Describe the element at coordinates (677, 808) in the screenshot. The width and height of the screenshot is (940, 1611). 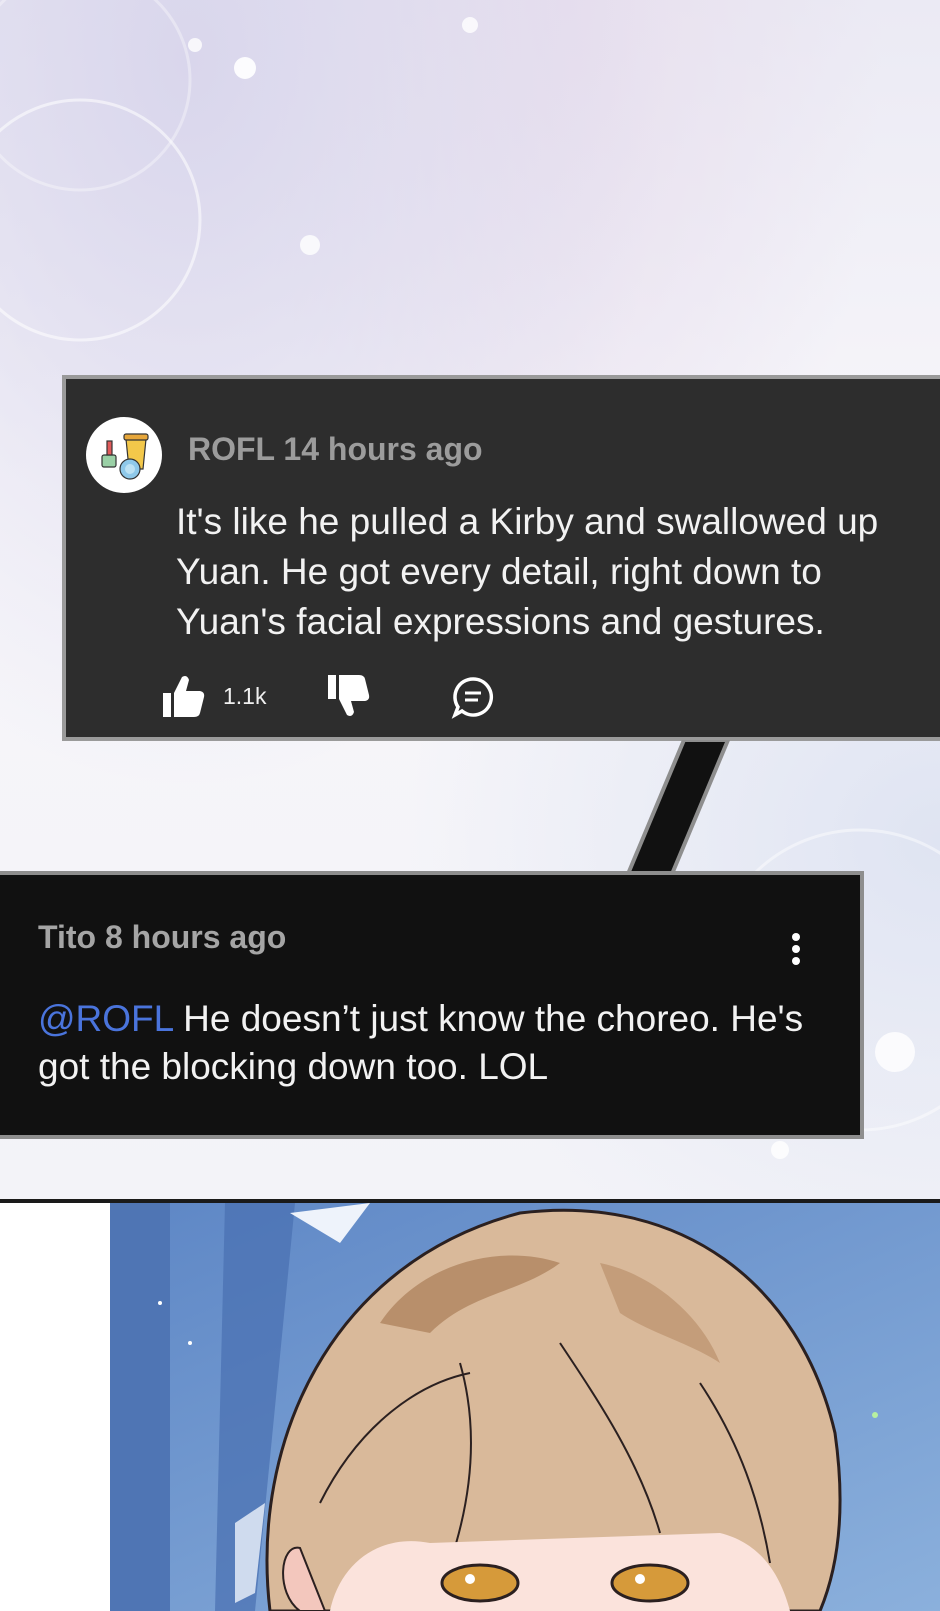
I see `speech-connector` at that location.